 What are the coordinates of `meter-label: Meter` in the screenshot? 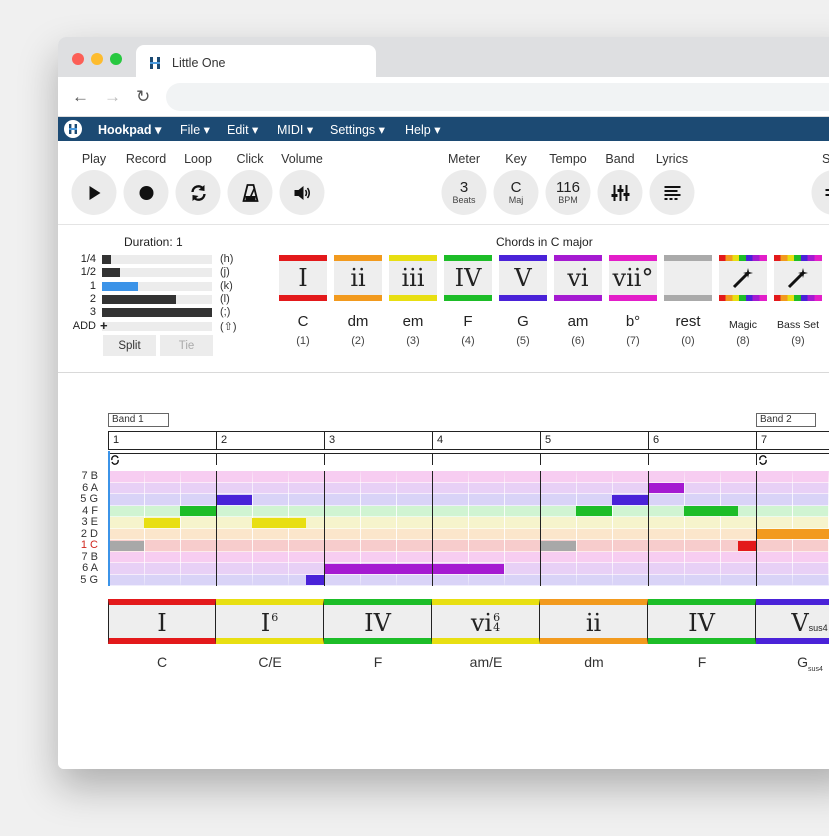 It's located at (464, 159).